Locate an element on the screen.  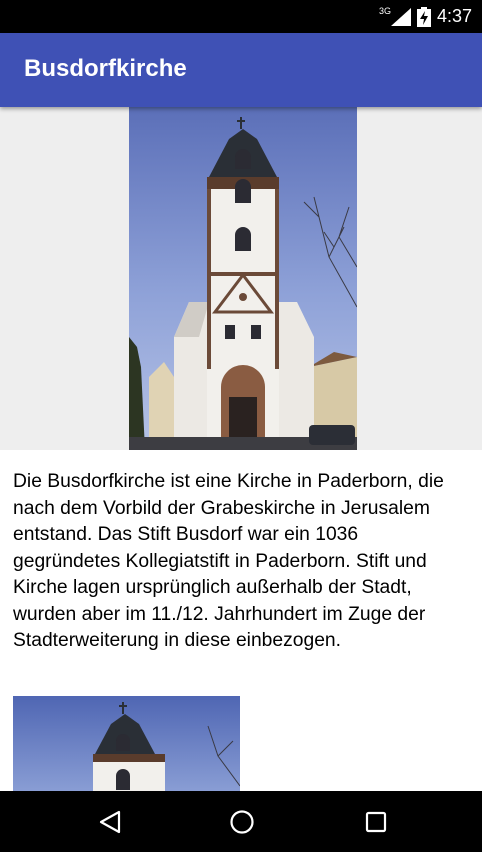
home-icon is located at coordinates (242, 821).